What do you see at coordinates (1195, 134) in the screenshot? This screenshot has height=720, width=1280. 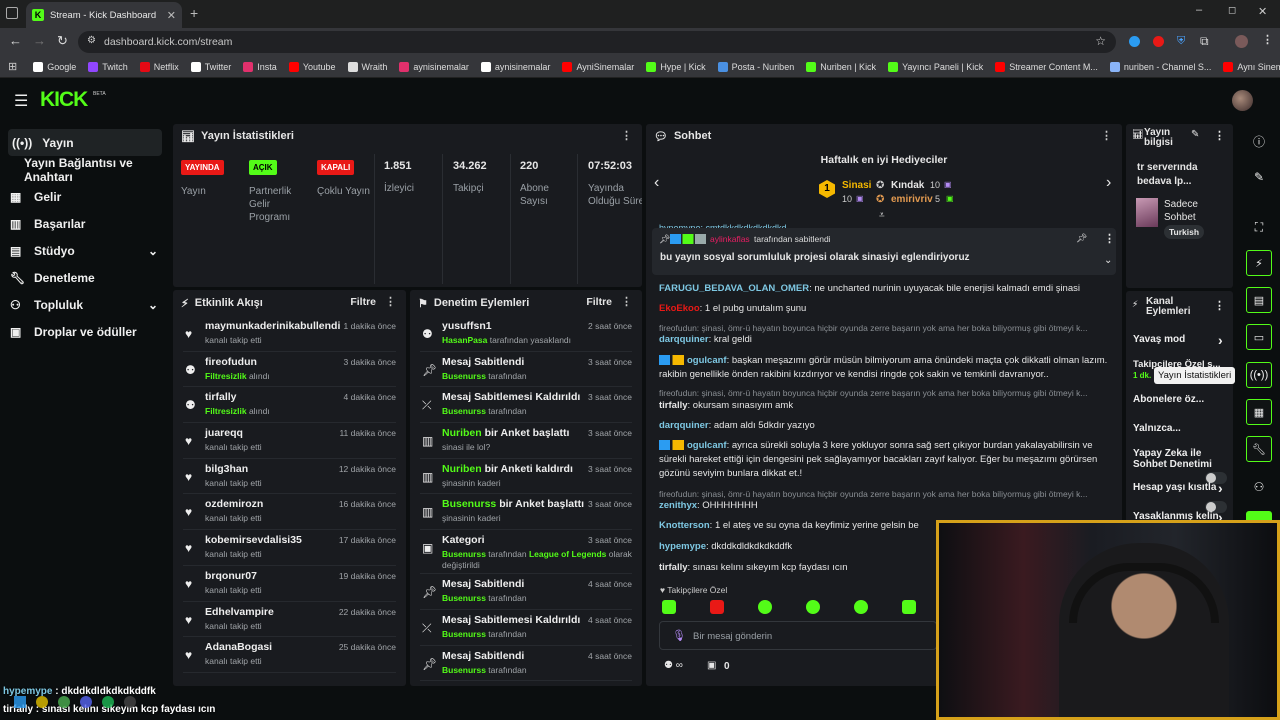 I see `edit-icon: ✎` at bounding box center [1195, 134].